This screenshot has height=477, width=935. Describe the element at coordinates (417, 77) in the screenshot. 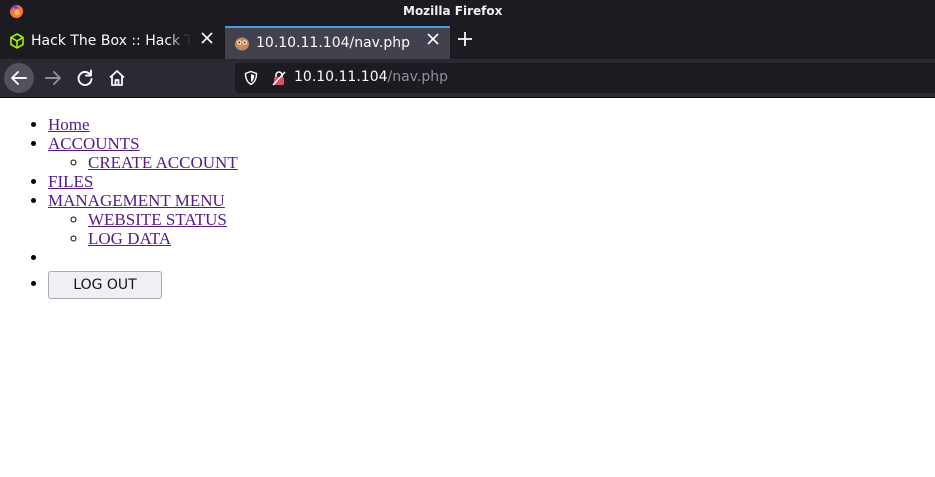

I see `url-path: /nav.php` at that location.